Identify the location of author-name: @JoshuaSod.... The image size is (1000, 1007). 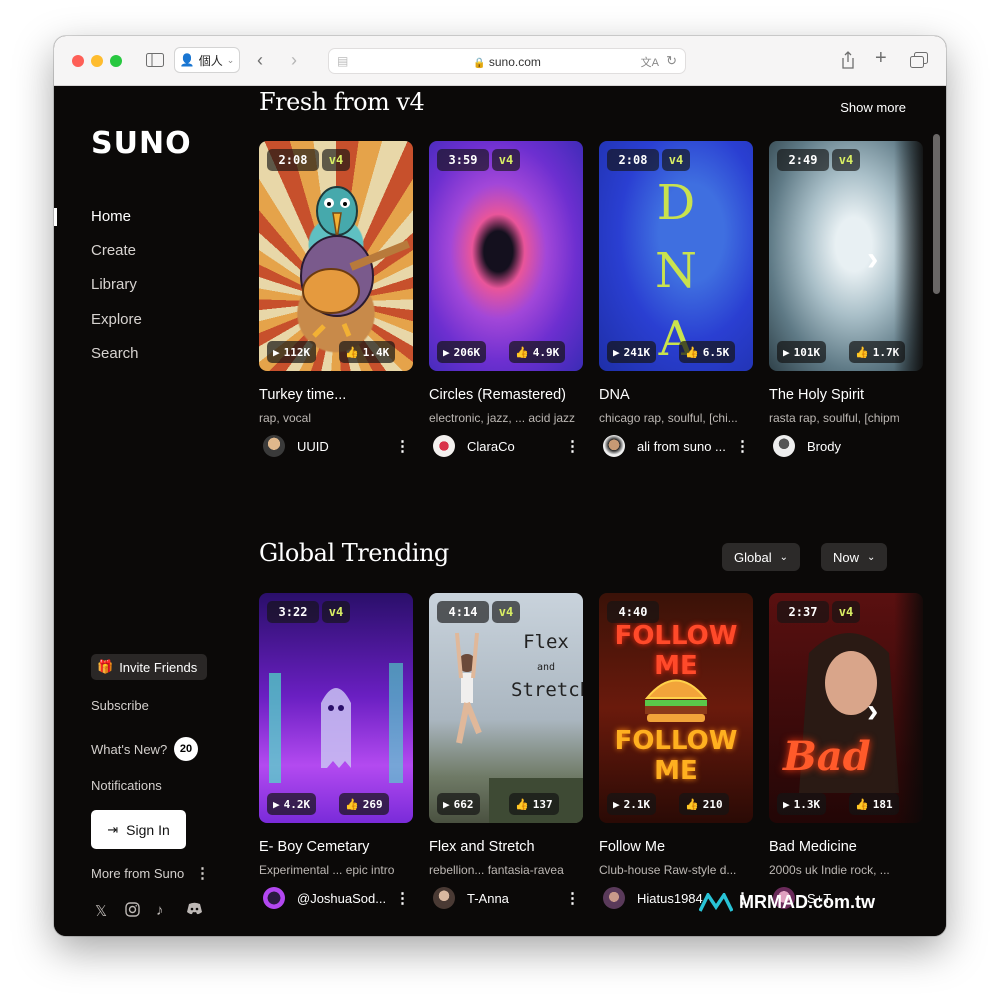
(341, 898).